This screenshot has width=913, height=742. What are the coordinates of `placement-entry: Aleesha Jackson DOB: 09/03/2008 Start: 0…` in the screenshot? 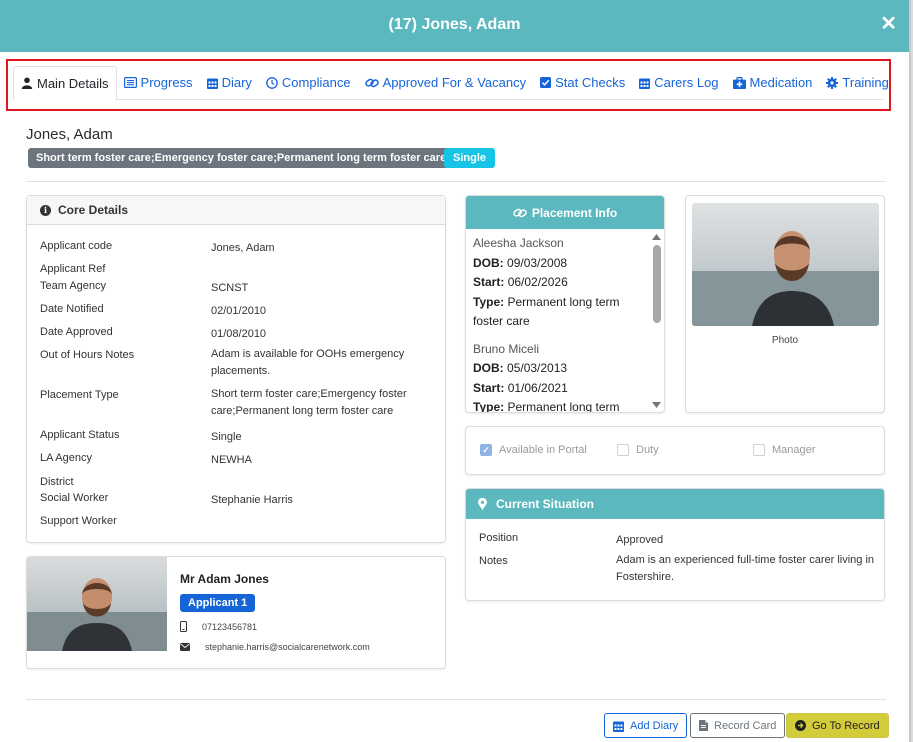 It's located at (560, 283).